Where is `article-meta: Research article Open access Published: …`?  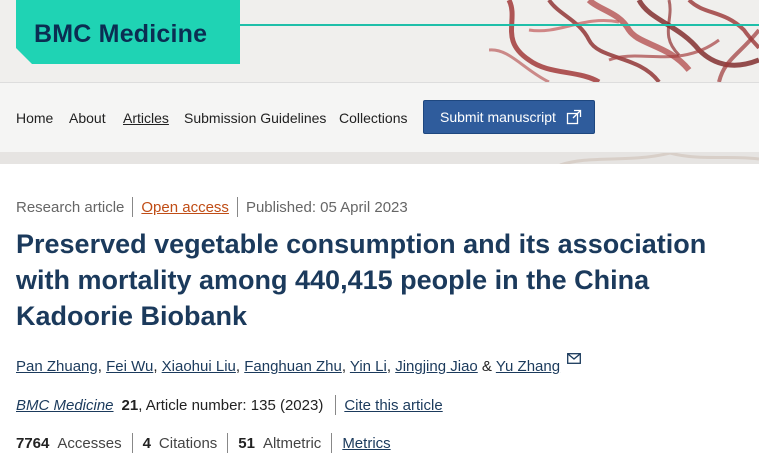 article-meta: Research article Open access Published: … is located at coordinates (212, 207).